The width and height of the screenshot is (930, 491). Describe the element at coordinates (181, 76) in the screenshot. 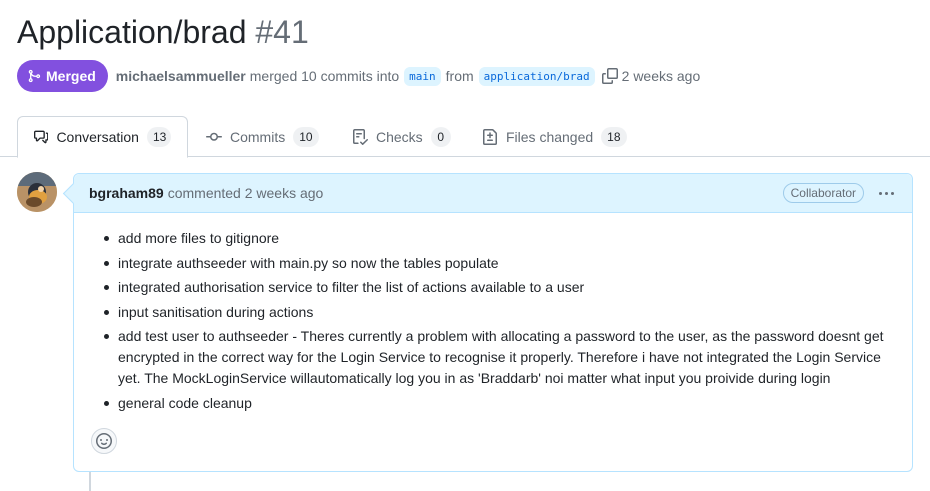

I see `pr-author-link: michaelsammueller` at that location.